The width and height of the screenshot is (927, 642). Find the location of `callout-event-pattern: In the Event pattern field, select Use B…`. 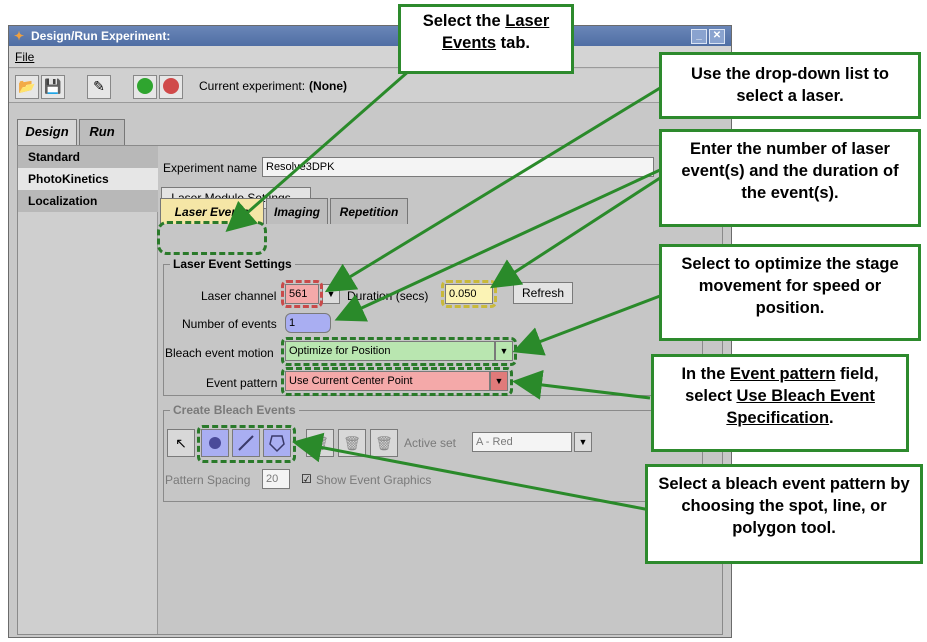

callout-event-pattern: In the Event pattern field, select Use B… is located at coordinates (780, 403).